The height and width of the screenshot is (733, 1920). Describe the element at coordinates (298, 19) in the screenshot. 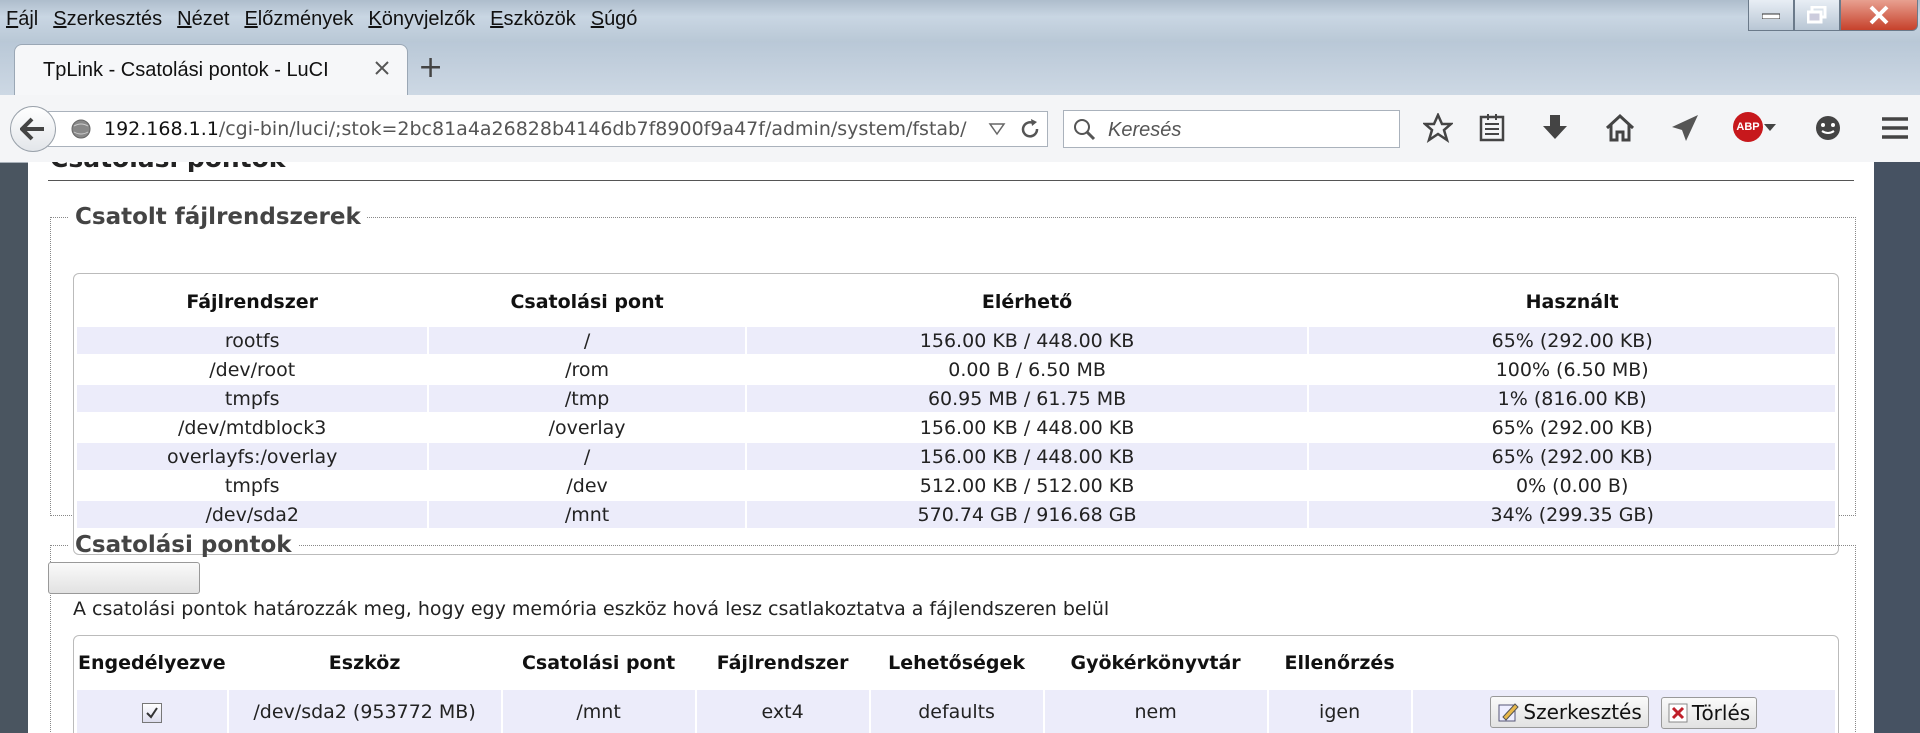

I see `menu-history: Előzmények` at that location.